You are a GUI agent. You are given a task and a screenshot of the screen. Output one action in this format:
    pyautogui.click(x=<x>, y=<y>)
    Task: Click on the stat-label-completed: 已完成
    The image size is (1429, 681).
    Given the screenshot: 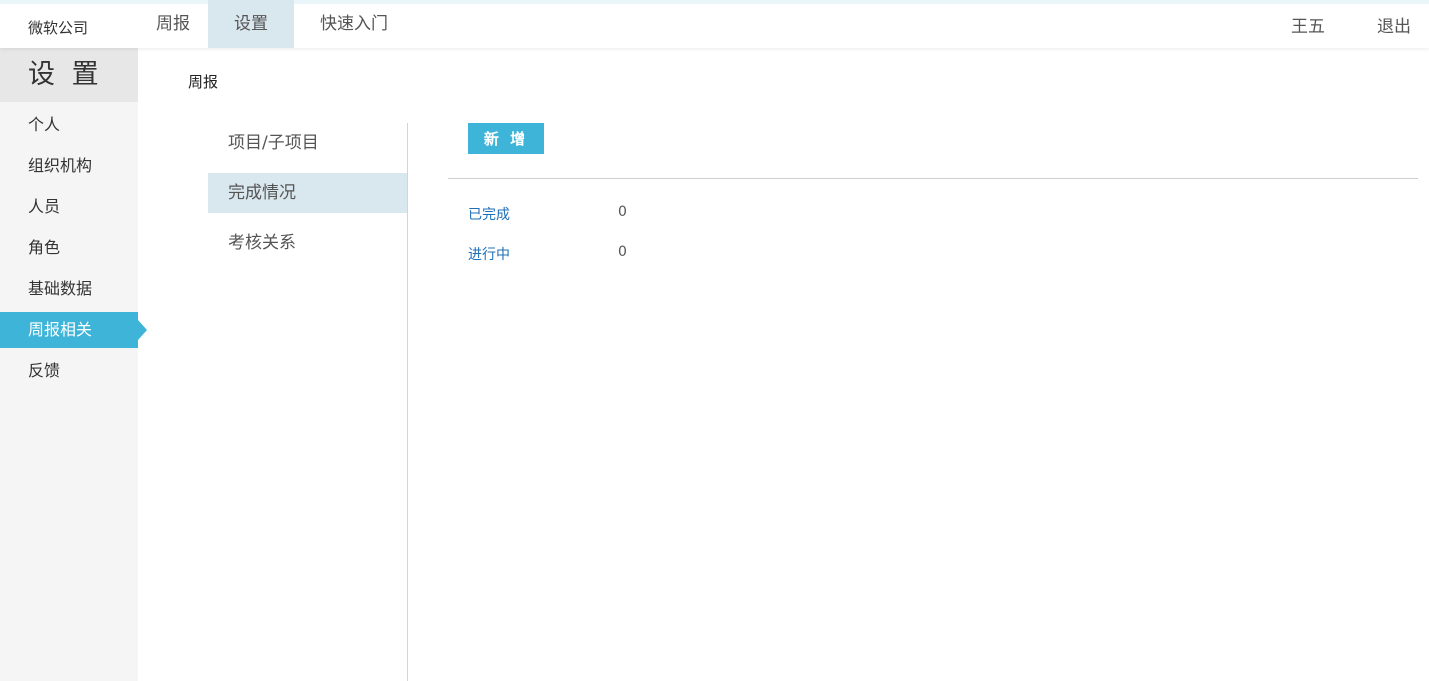 What is the action you would take?
    pyautogui.click(x=489, y=214)
    